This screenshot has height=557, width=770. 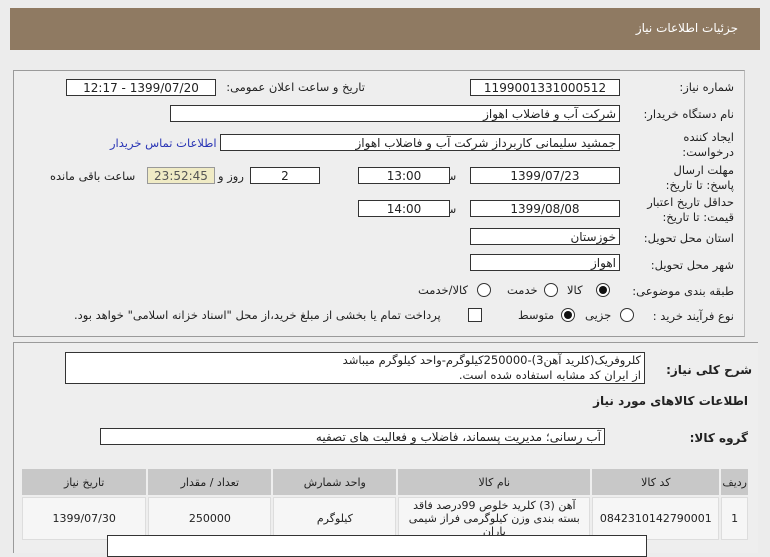 What do you see at coordinates (699, 177) in the screenshot?
I see `deadline-label: مهلت ارسال پاسخ: تا تاریخ:` at bounding box center [699, 177].